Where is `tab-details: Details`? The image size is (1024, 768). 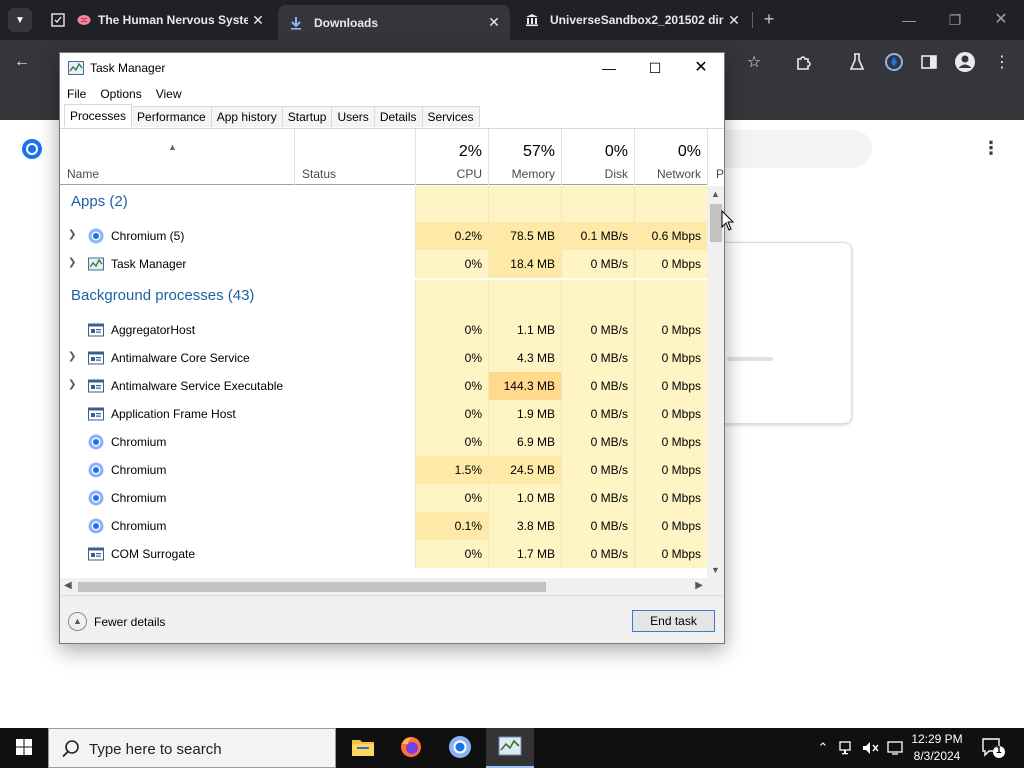
tab-details: Details is located at coordinates (398, 116).